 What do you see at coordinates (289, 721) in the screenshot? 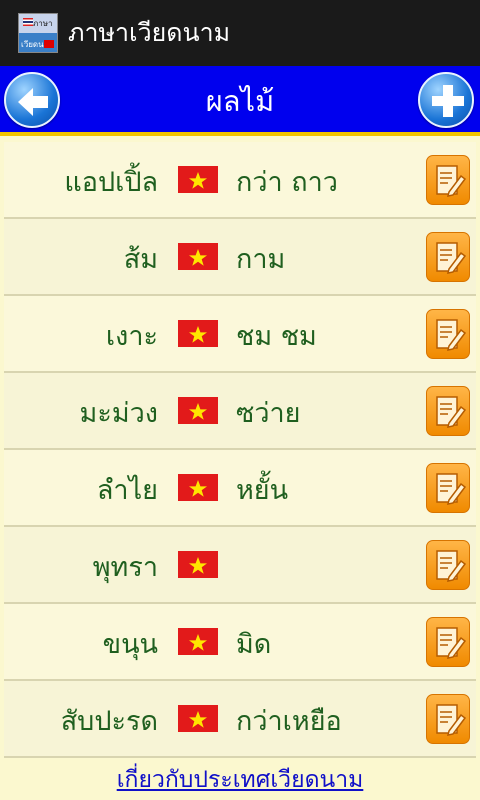
I see `viet-word: กว่าเหยือ` at bounding box center [289, 721].